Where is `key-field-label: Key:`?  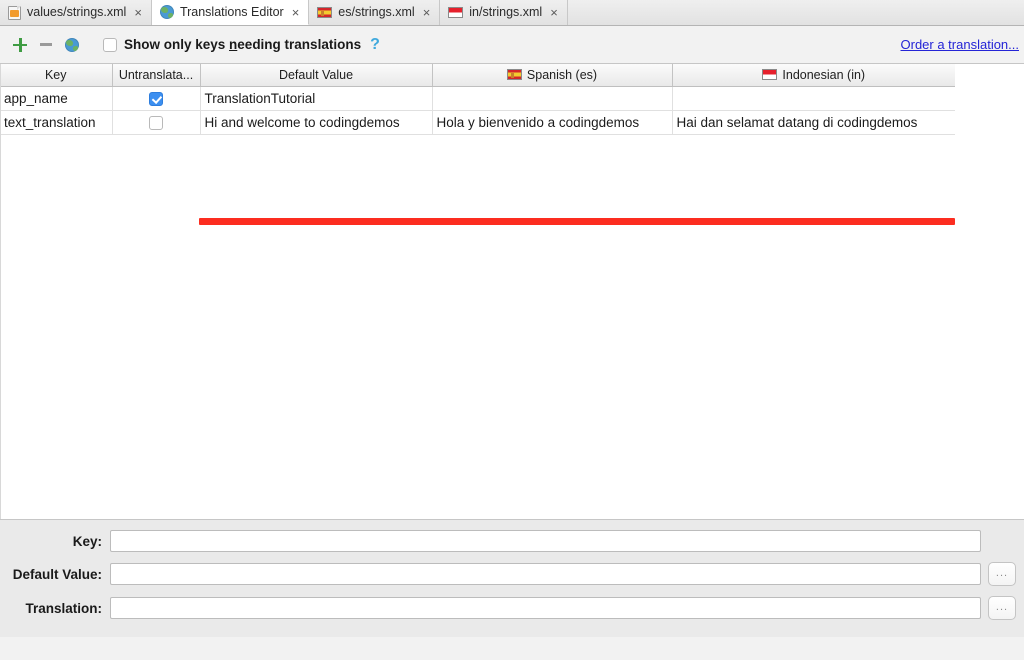
key-field-label: Key: is located at coordinates (87, 541).